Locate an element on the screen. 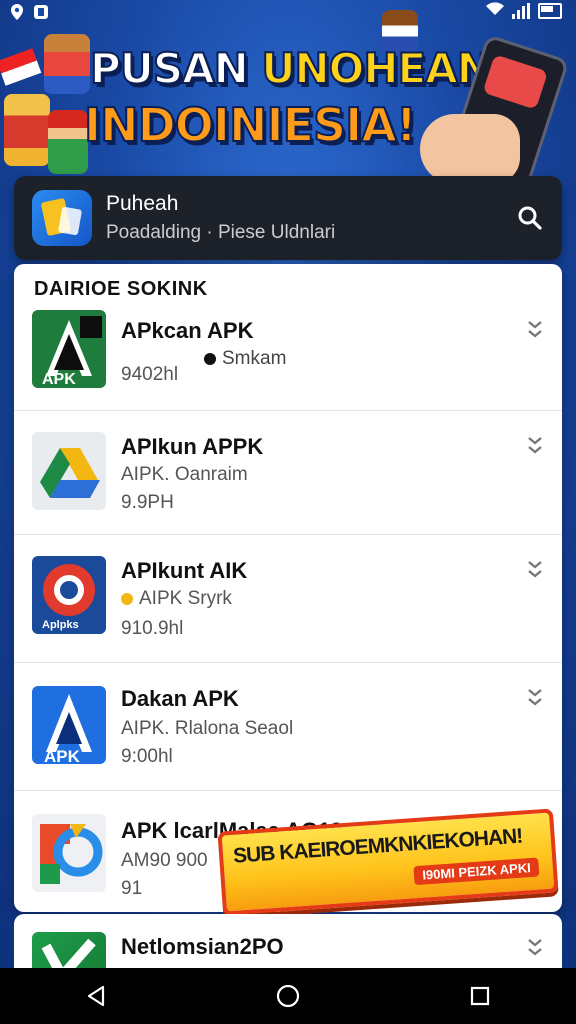 This screenshot has height=1024, width=576. app-icon: Aplpks is located at coordinates (69, 595).